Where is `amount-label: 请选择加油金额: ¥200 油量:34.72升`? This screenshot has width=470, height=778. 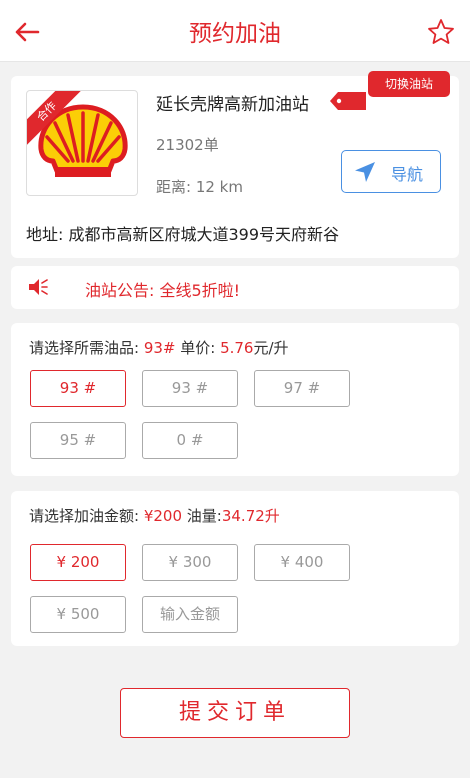
amount-label: 请选择加油金额: ¥200 油量:34.72升 is located at coordinates (154, 515).